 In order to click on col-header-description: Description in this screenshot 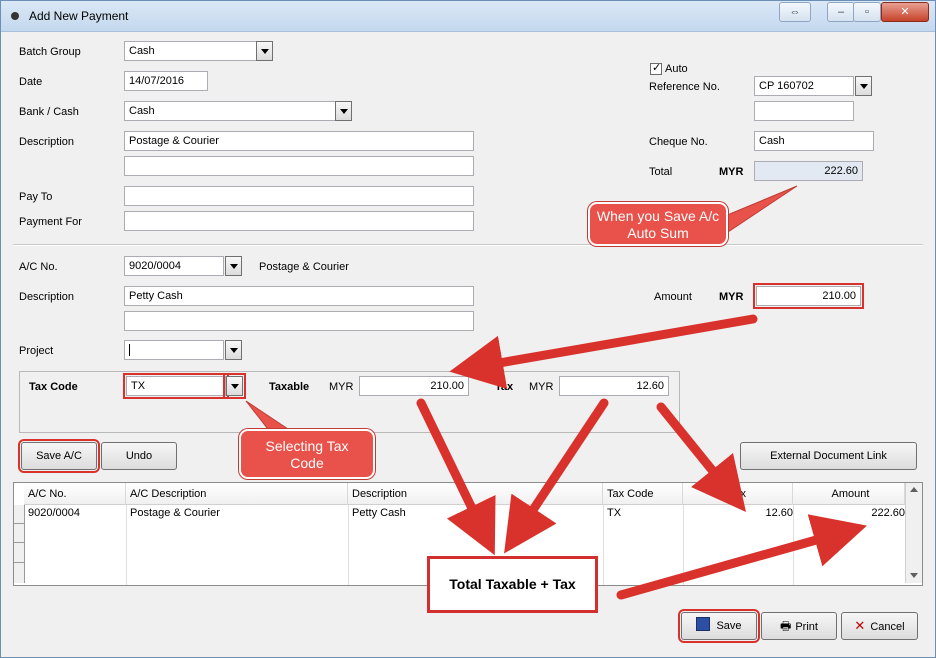, I will do `click(475, 494)`.